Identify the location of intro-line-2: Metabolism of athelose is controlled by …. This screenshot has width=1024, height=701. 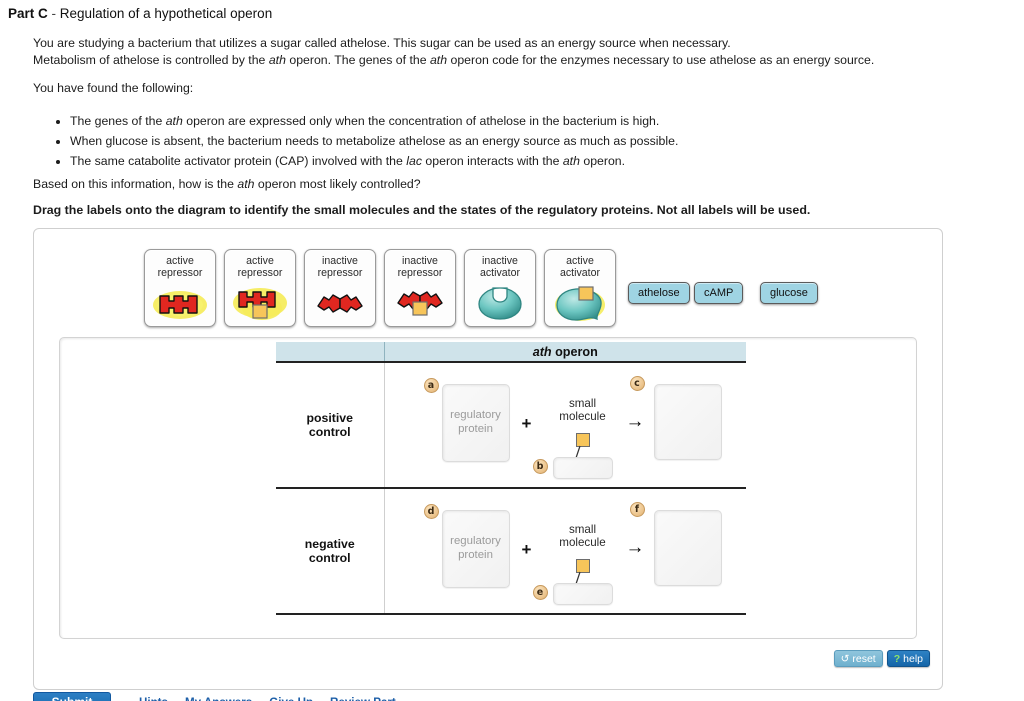
(454, 59).